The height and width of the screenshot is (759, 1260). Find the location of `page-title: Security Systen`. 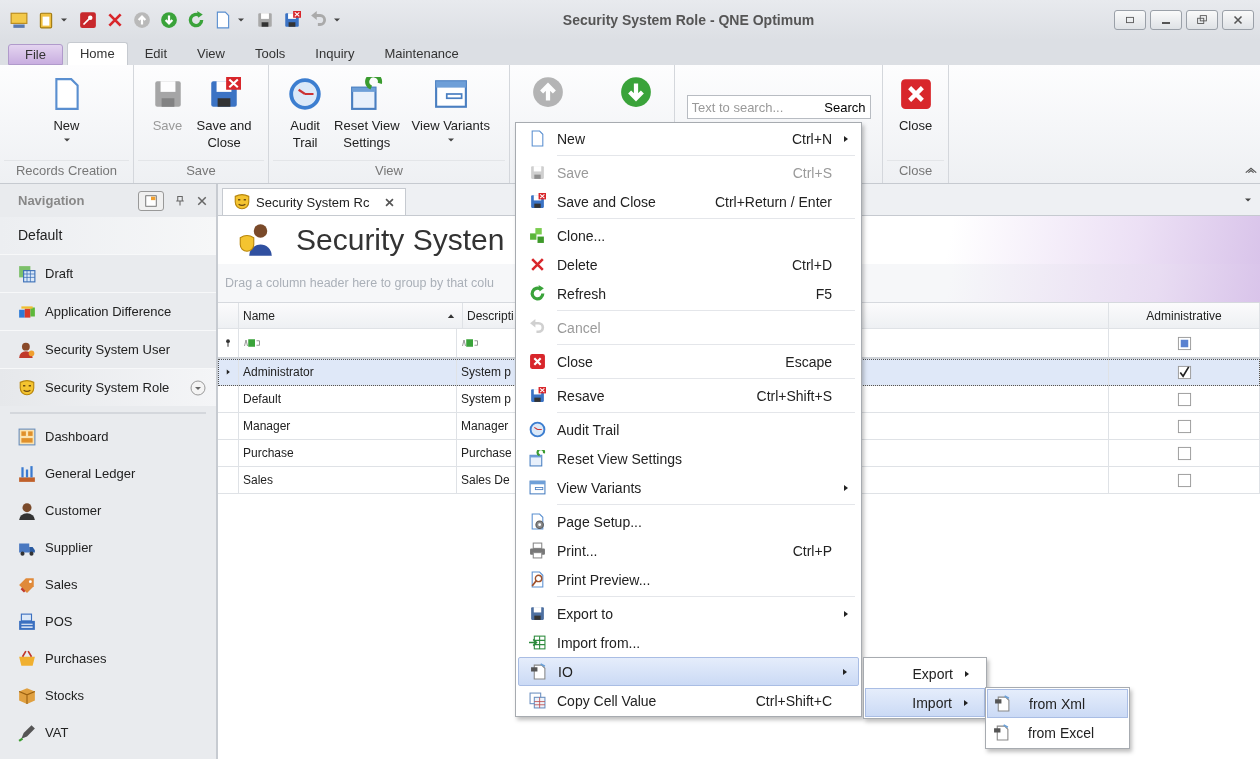

page-title: Security Systen is located at coordinates (400, 240).